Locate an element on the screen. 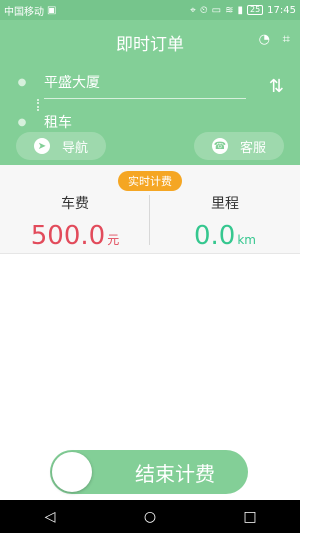 The image size is (320, 533). navigate-button: ➤ 导航 is located at coordinates (61, 146).